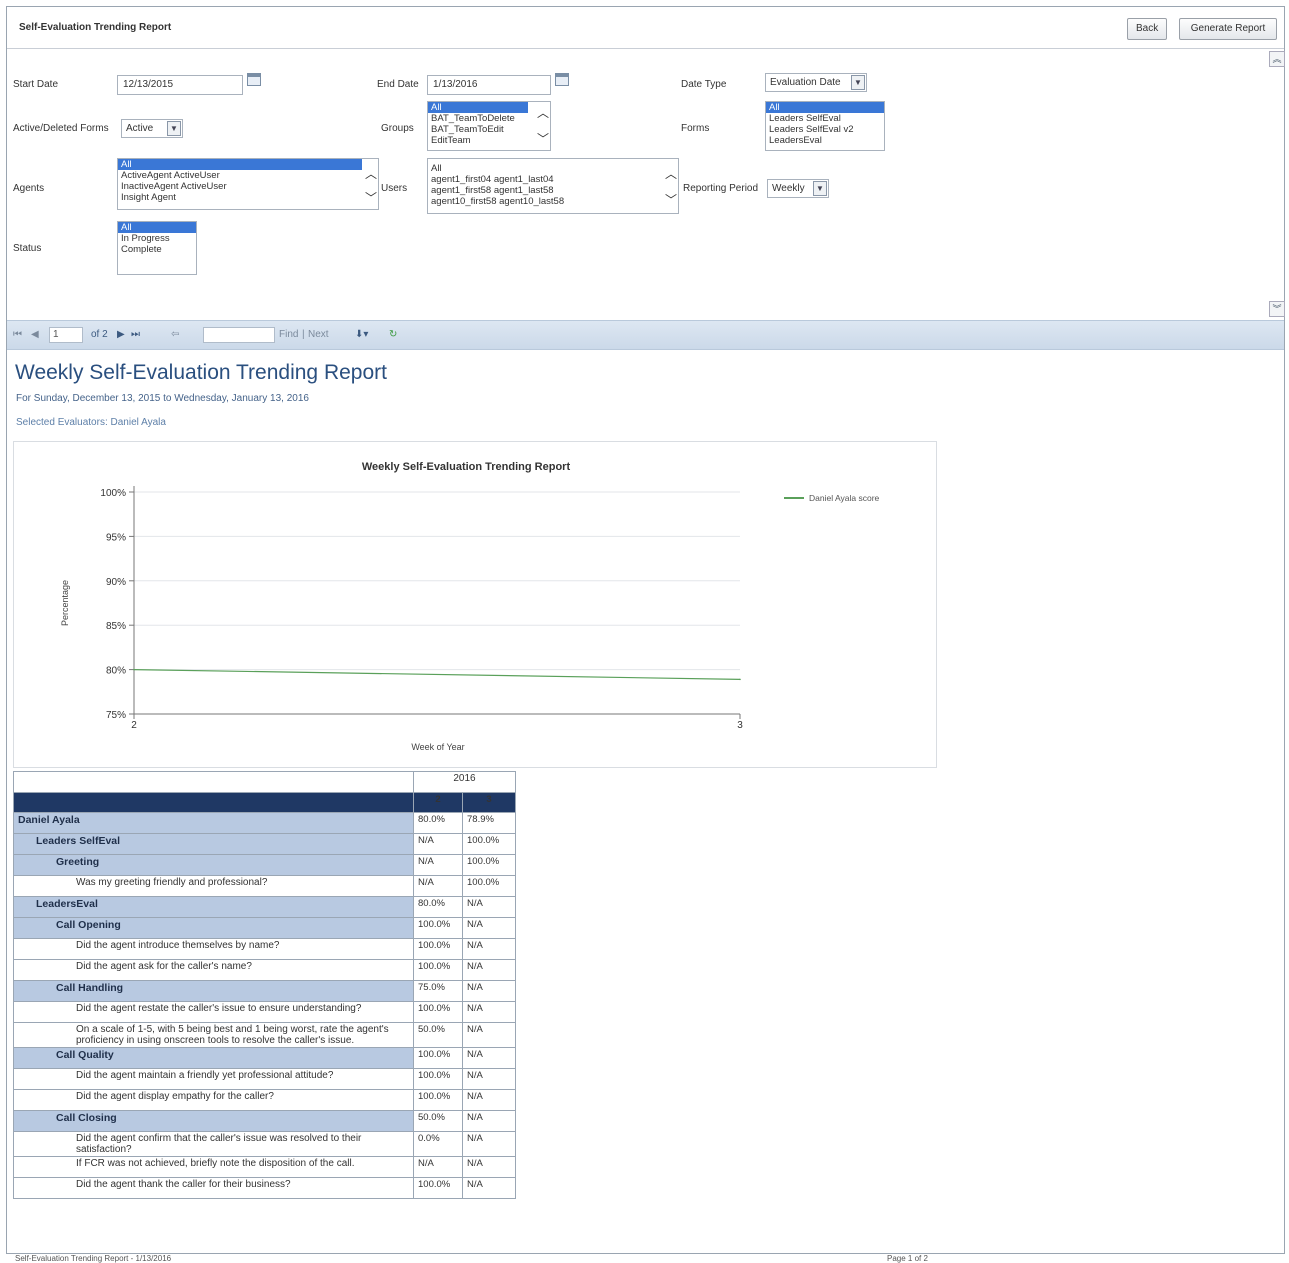  Describe the element at coordinates (740, 725) in the screenshot. I see `x-tick-label: 3` at that location.